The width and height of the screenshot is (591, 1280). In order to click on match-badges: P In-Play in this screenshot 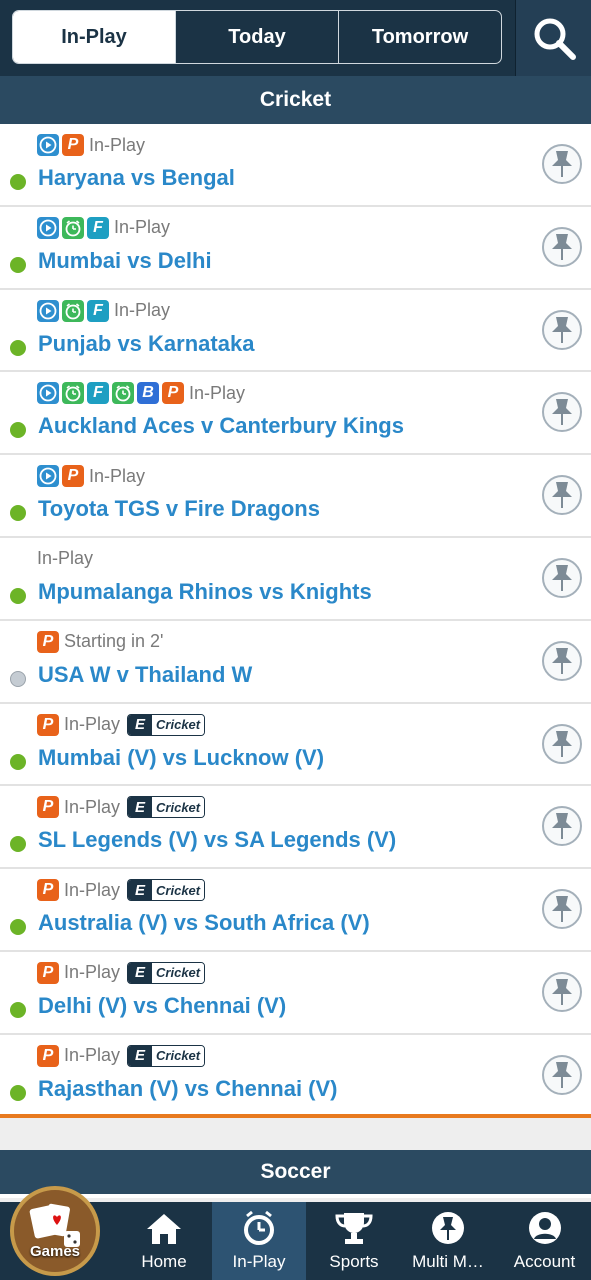, I will do `click(91, 476)`.